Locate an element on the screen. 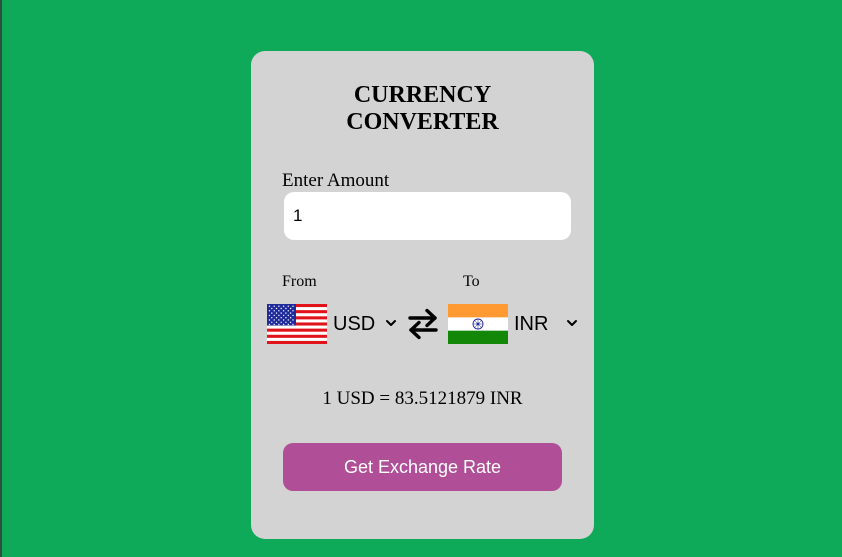 This screenshot has height=557, width=842. title-line-1: CURRENCY is located at coordinates (422, 95).